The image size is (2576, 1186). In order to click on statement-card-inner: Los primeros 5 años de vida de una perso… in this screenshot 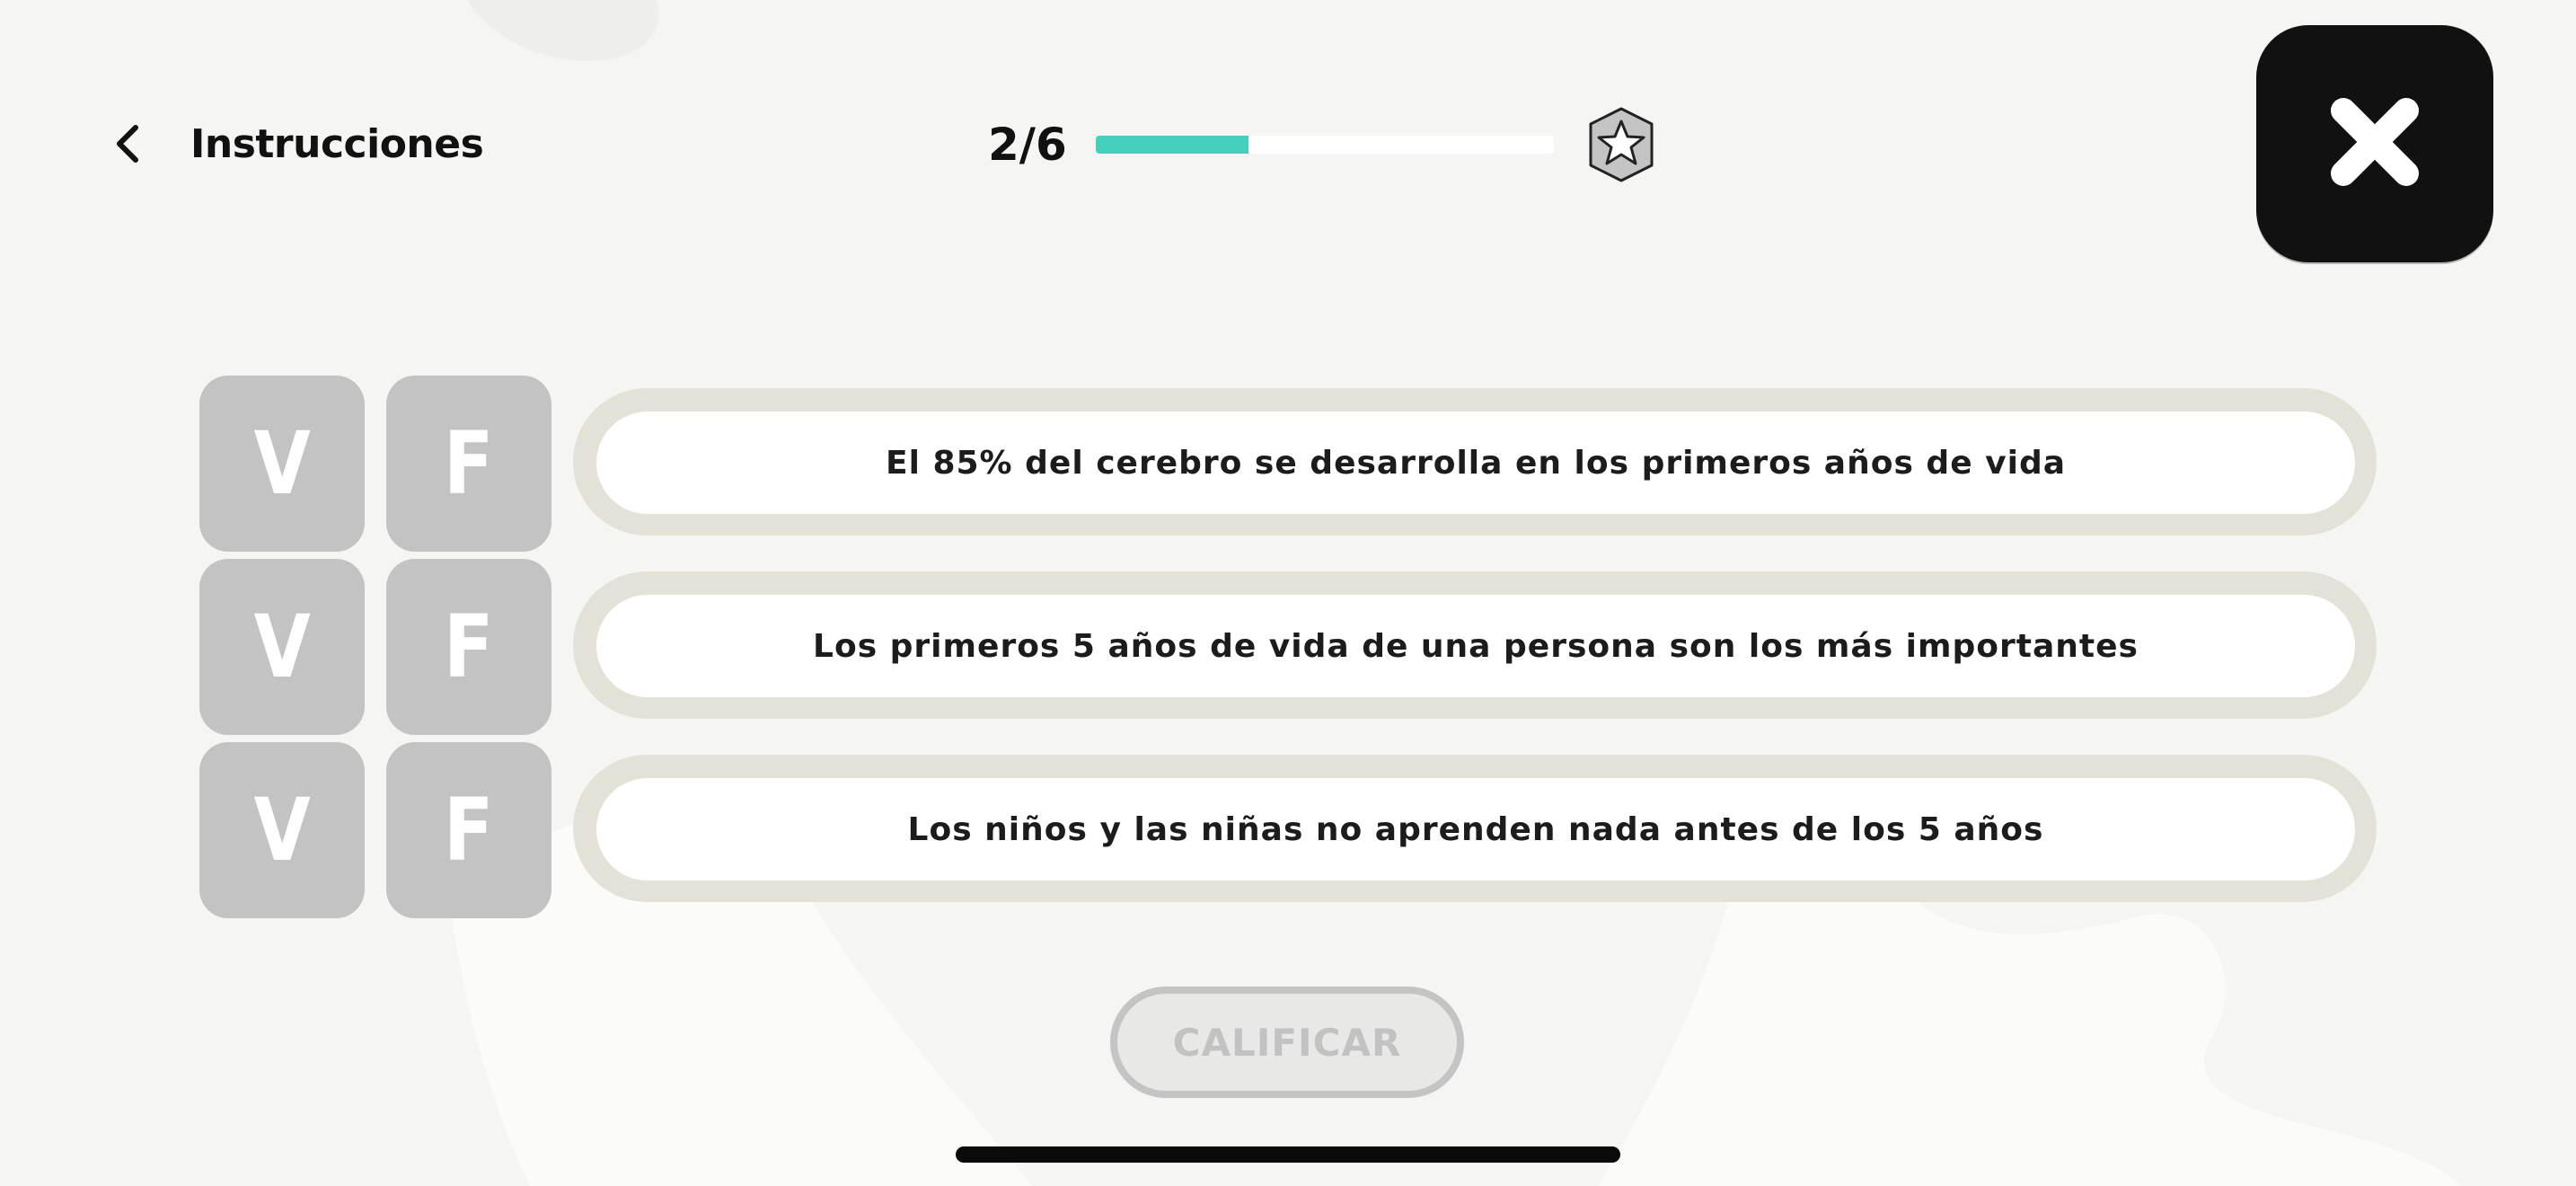, I will do `click(1475, 646)`.